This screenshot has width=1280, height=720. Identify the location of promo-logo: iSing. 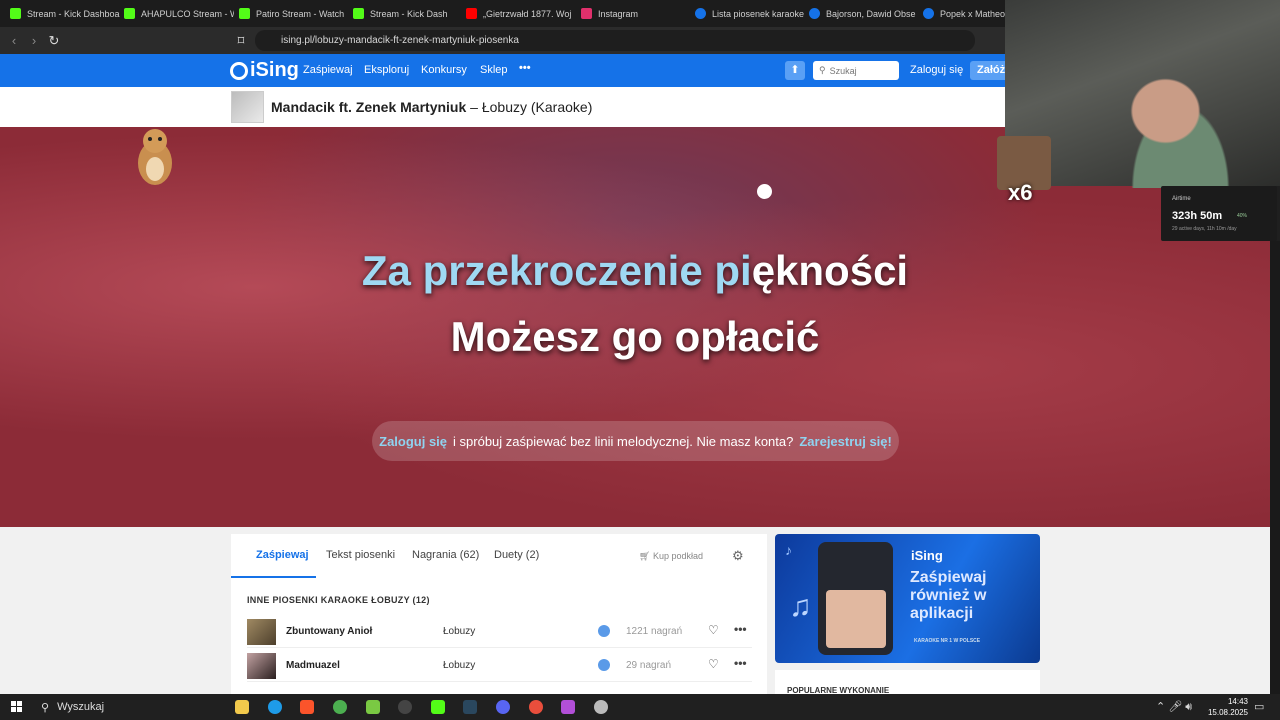
(927, 555).